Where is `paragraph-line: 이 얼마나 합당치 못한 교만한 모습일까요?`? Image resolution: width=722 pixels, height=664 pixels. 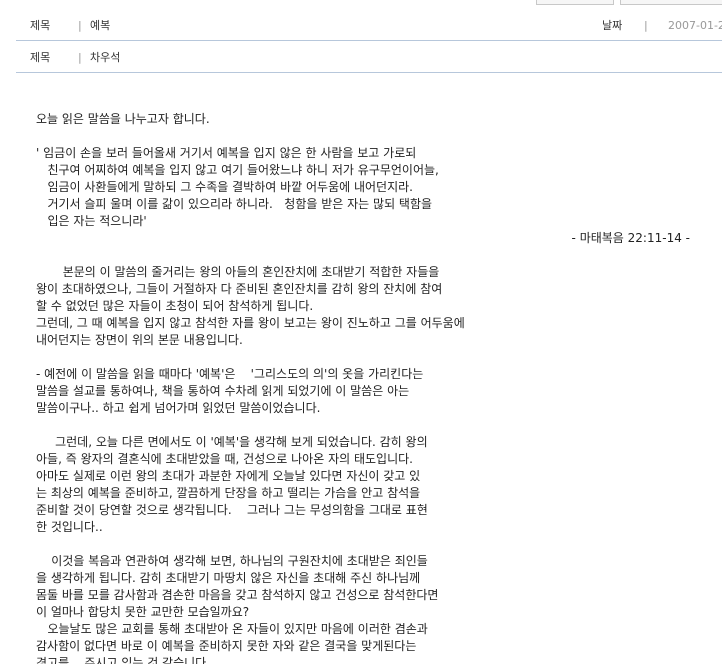
paragraph-line: 이 얼마나 합당치 못한 교만한 모습일까요? is located at coordinates (143, 612).